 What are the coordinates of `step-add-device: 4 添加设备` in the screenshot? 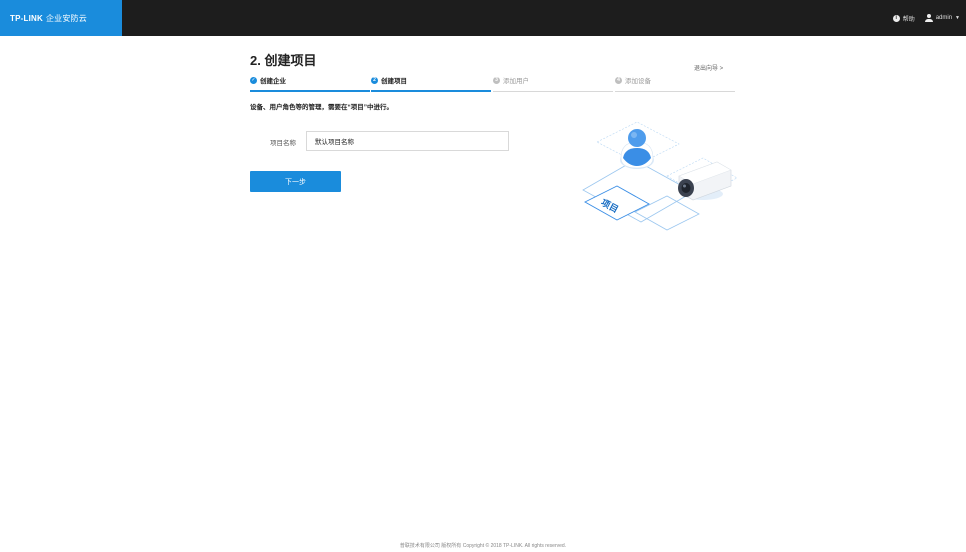 It's located at (675, 83).